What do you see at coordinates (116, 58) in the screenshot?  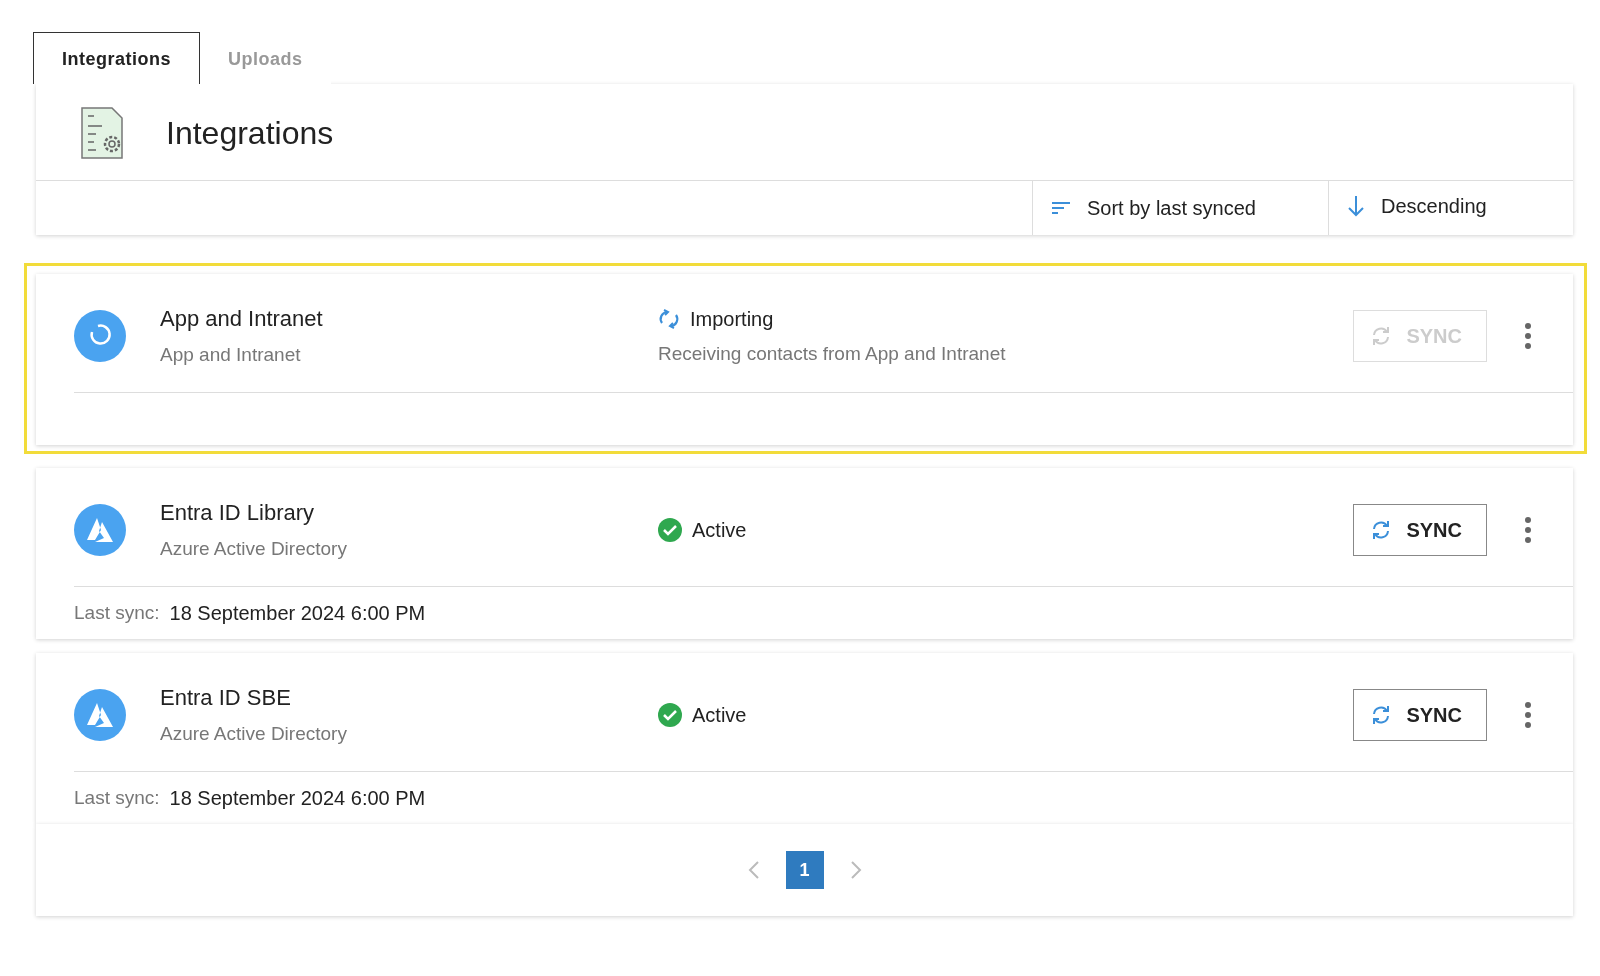 I see `tab: Integrations` at bounding box center [116, 58].